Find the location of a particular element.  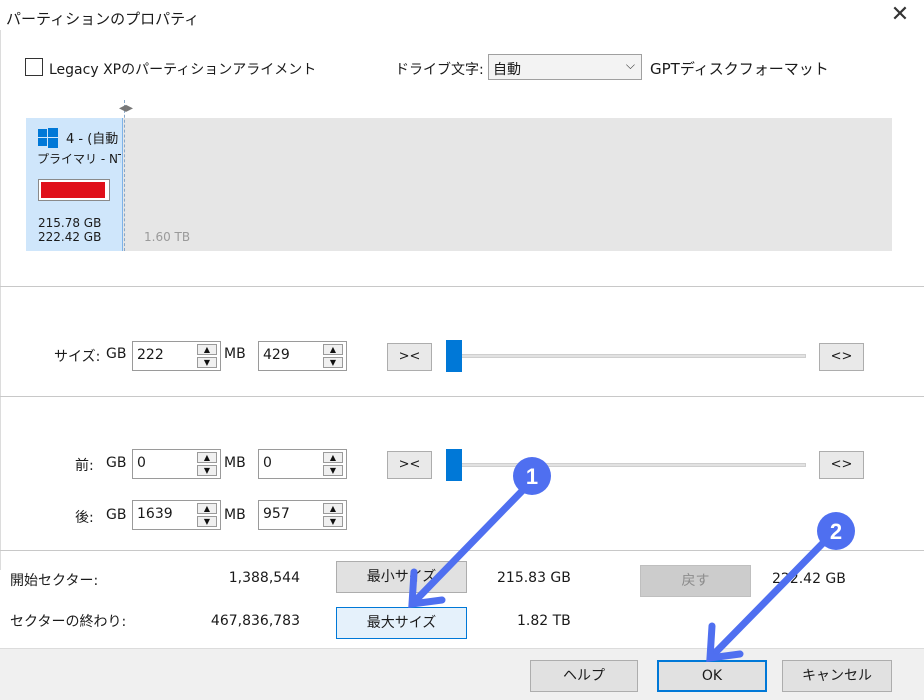

usage-bar-fill is located at coordinates (73, 190).